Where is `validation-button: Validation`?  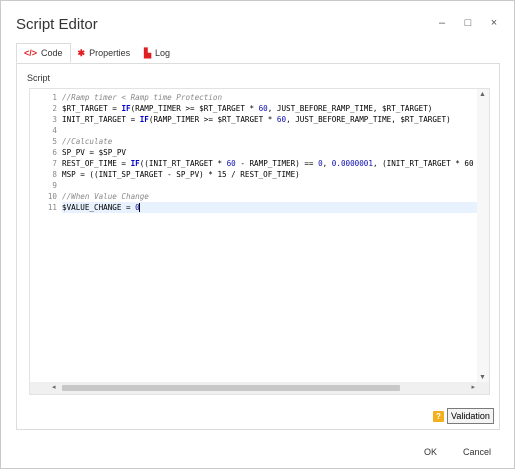 validation-button: Validation is located at coordinates (470, 416).